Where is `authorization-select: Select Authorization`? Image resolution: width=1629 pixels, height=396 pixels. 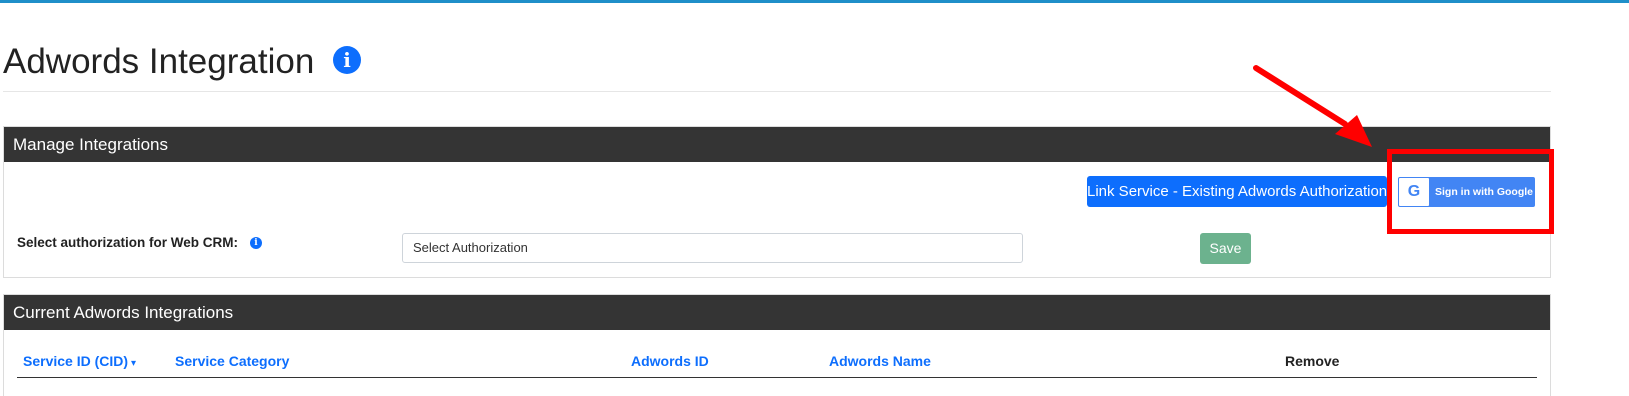 authorization-select: Select Authorization is located at coordinates (712, 248).